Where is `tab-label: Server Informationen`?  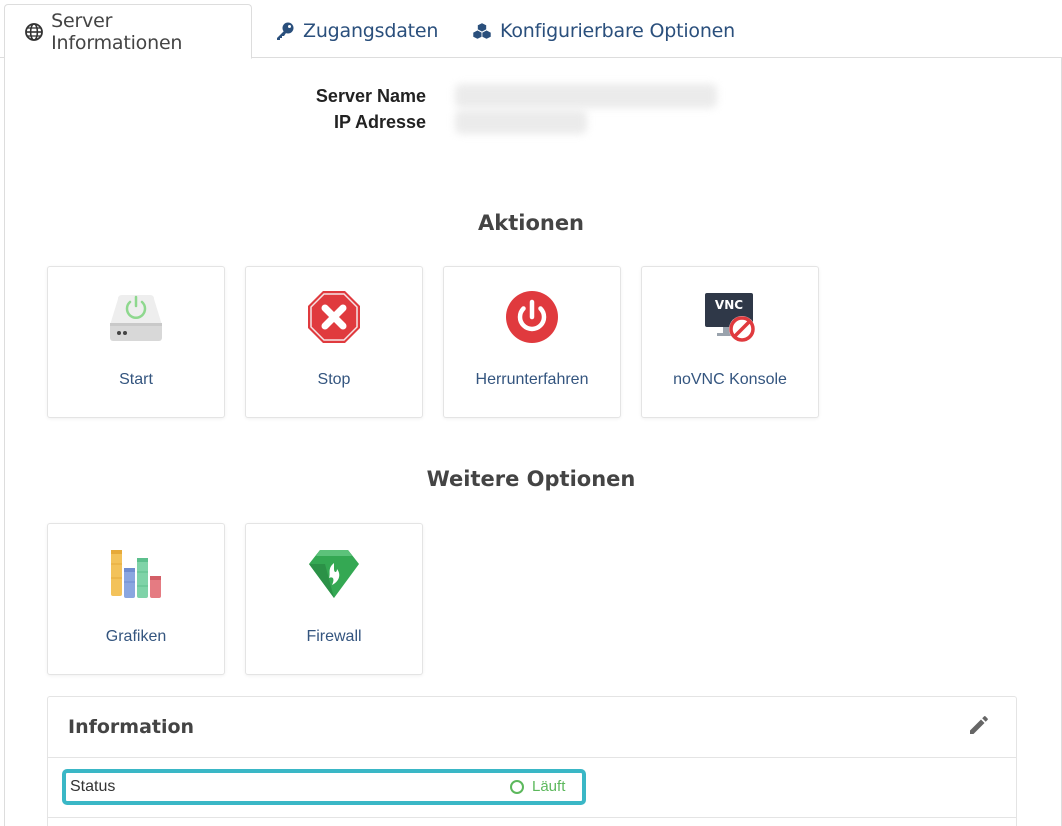 tab-label: Server Informationen is located at coordinates (117, 31).